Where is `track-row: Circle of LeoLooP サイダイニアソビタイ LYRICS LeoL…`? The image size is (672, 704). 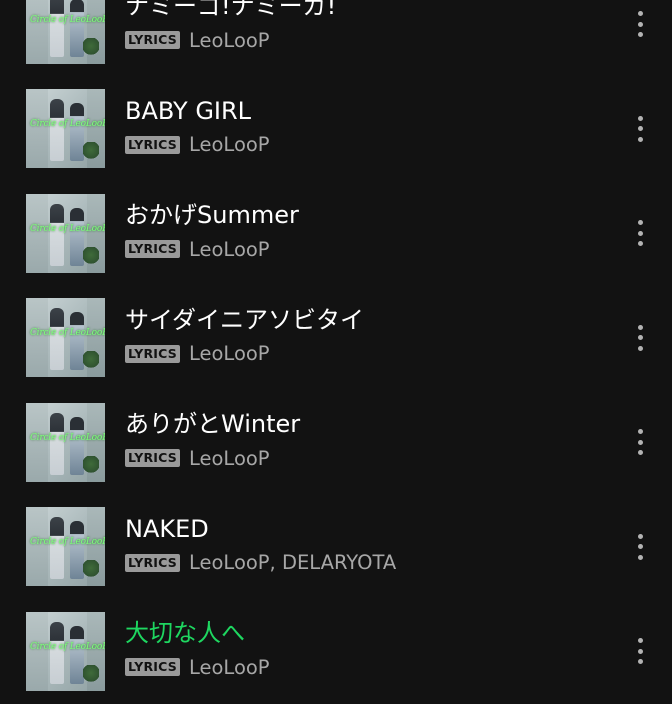
track-row: Circle of LeoLooP サイダイニアソビタイ LYRICS LeoL… is located at coordinates (336, 338).